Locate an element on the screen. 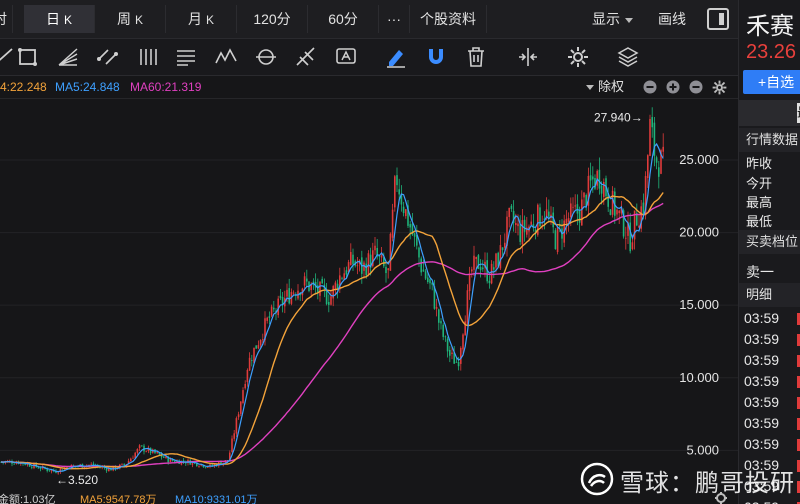 The width and height of the screenshot is (800, 504). chevron-down-icon is located at coordinates (590, 87).